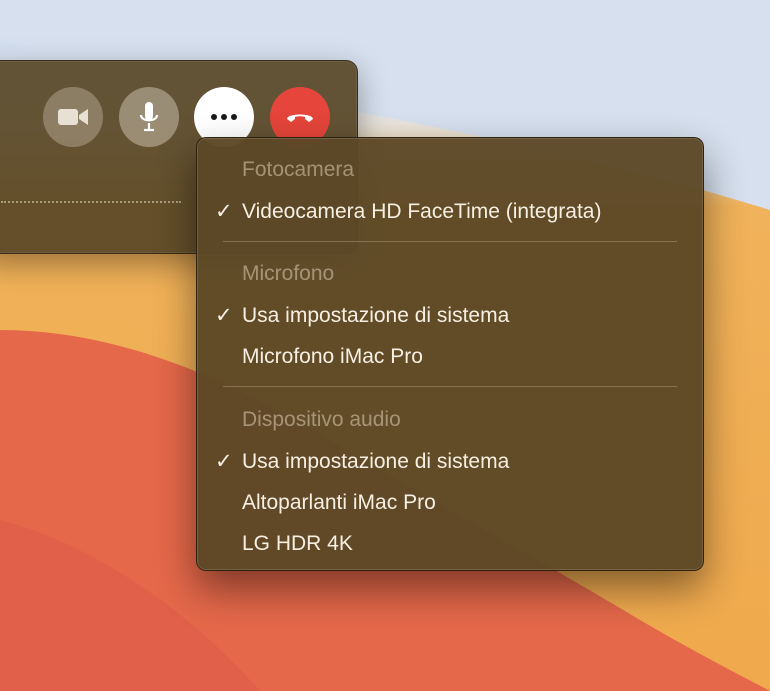 The height and width of the screenshot is (691, 770). Describe the element at coordinates (421, 212) in the screenshot. I see `menu-item-facetime-hd-camera: Videocamera HD FaceTime (integrata)` at that location.